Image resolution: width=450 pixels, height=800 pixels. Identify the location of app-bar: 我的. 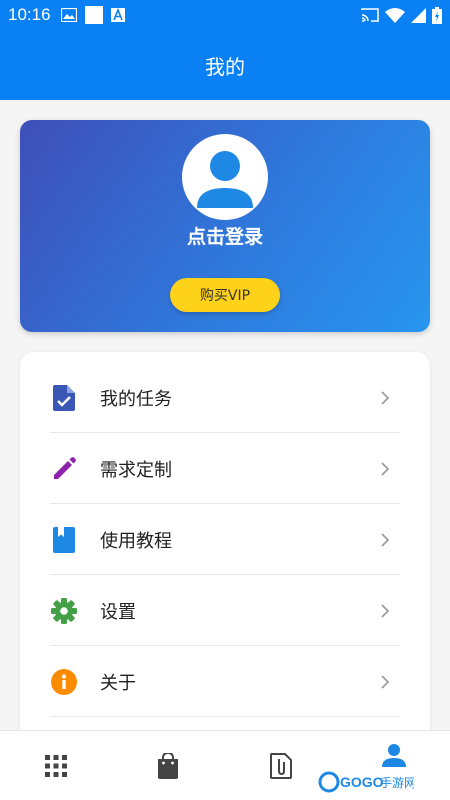
(225, 65).